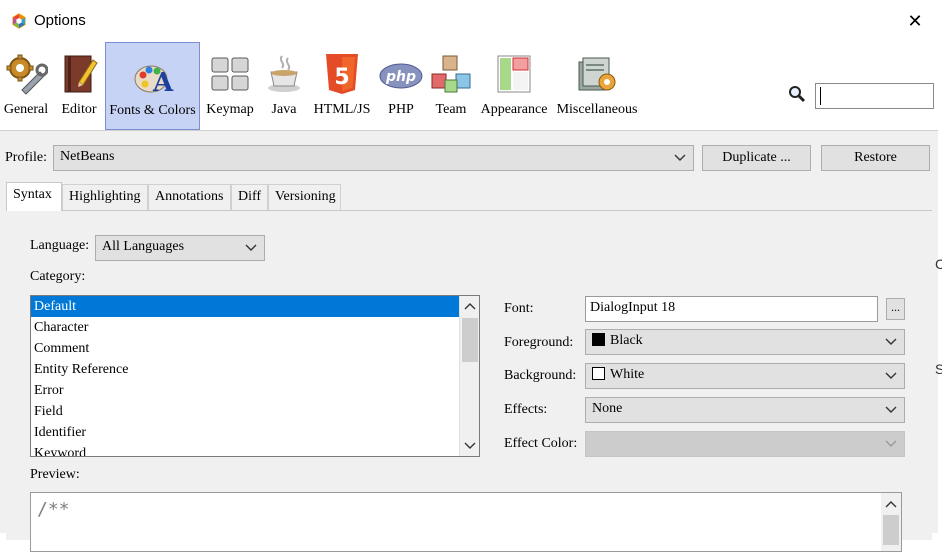  What do you see at coordinates (26, 157) in the screenshot?
I see `profile-label: Profile:` at bounding box center [26, 157].